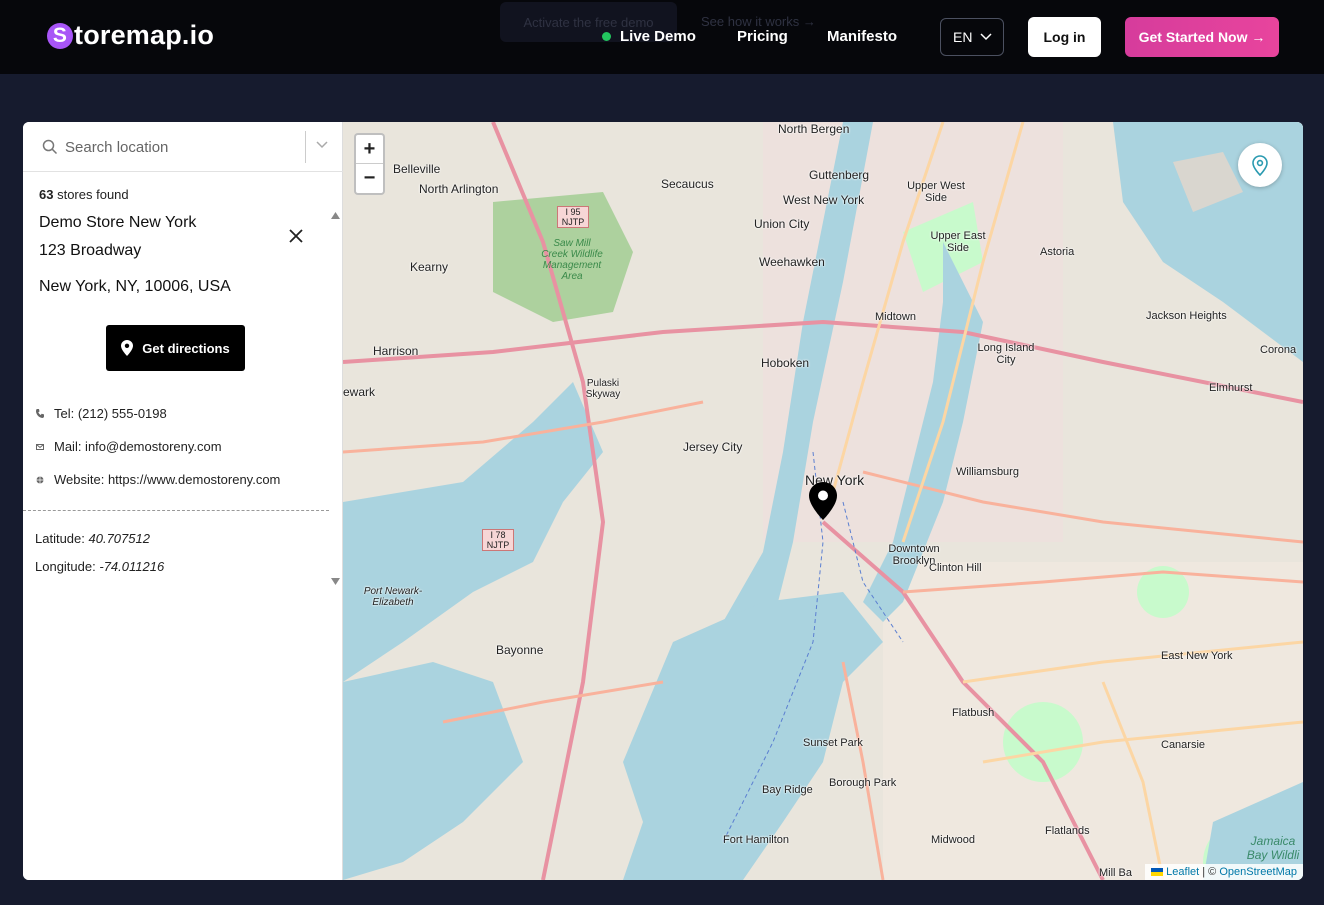 The image size is (1324, 905). I want to click on store-mail: Mail: info@demostoreny.com, so click(128, 446).